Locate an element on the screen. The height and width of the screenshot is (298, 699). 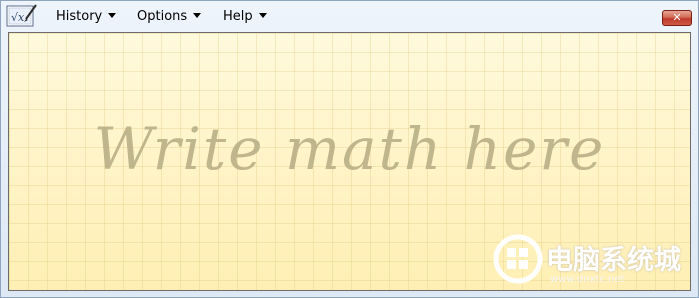
title-bar: √x History Options Help ✕ is located at coordinates (349, 16).